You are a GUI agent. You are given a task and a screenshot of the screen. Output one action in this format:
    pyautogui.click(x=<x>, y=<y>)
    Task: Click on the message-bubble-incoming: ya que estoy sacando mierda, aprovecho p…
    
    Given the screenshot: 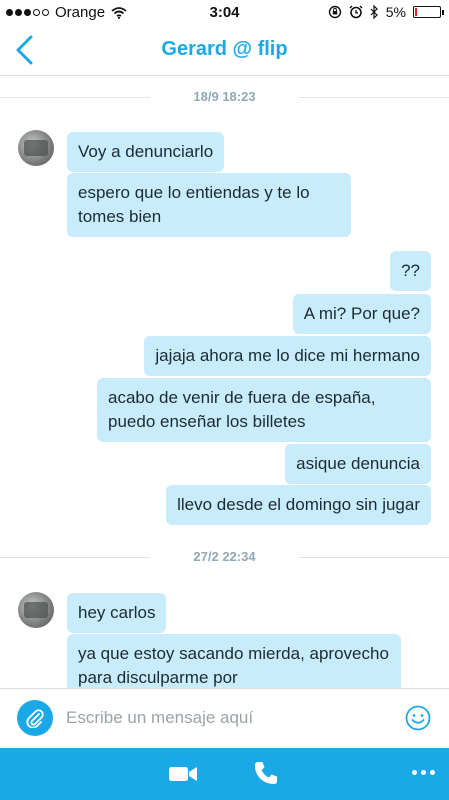 What is the action you would take?
    pyautogui.click(x=234, y=661)
    